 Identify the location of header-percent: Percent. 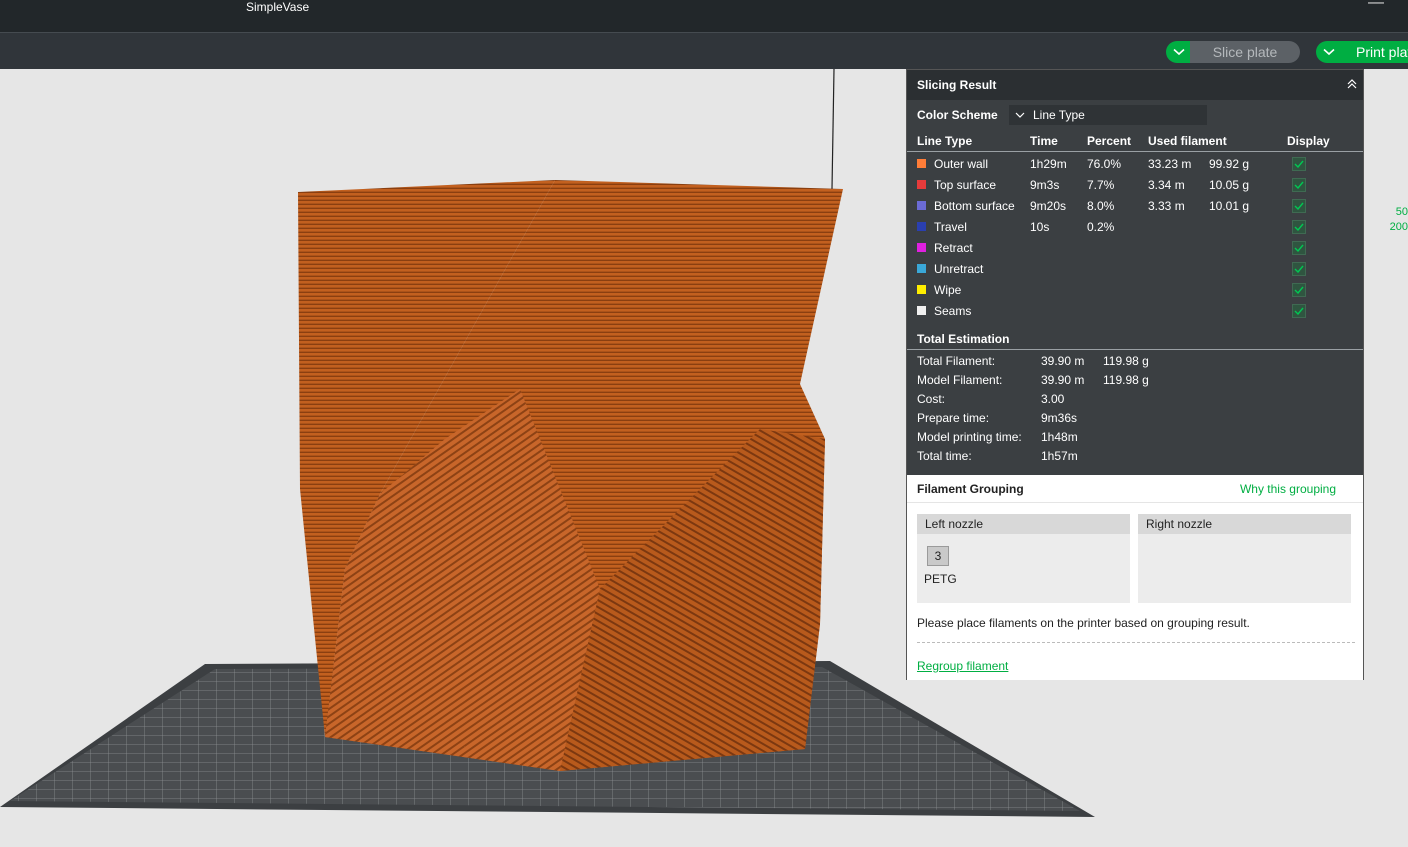
(1109, 140).